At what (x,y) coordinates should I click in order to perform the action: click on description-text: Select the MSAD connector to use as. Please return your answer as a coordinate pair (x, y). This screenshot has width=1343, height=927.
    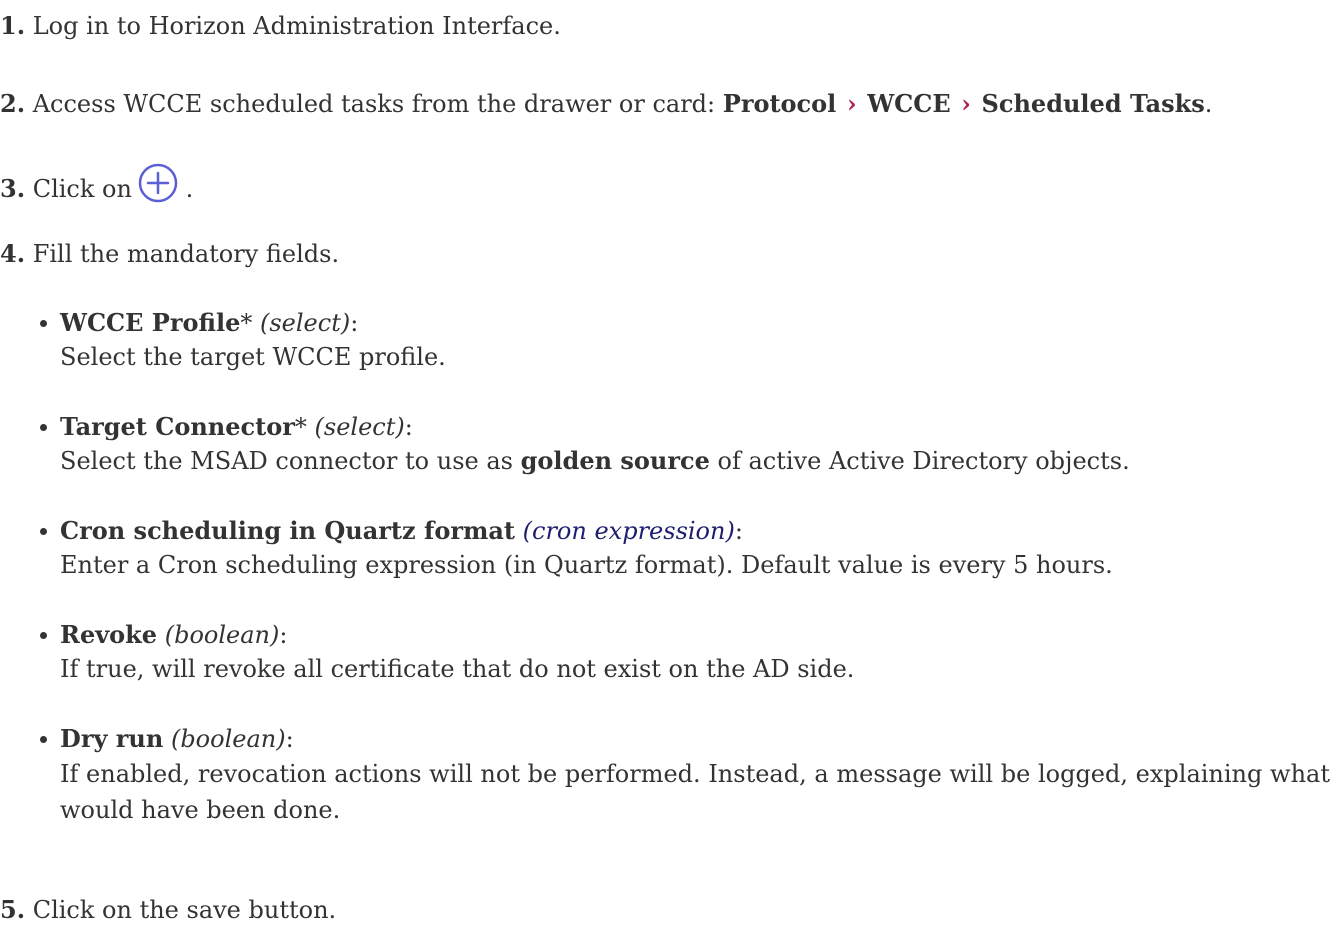
    Looking at the image, I should click on (290, 461).